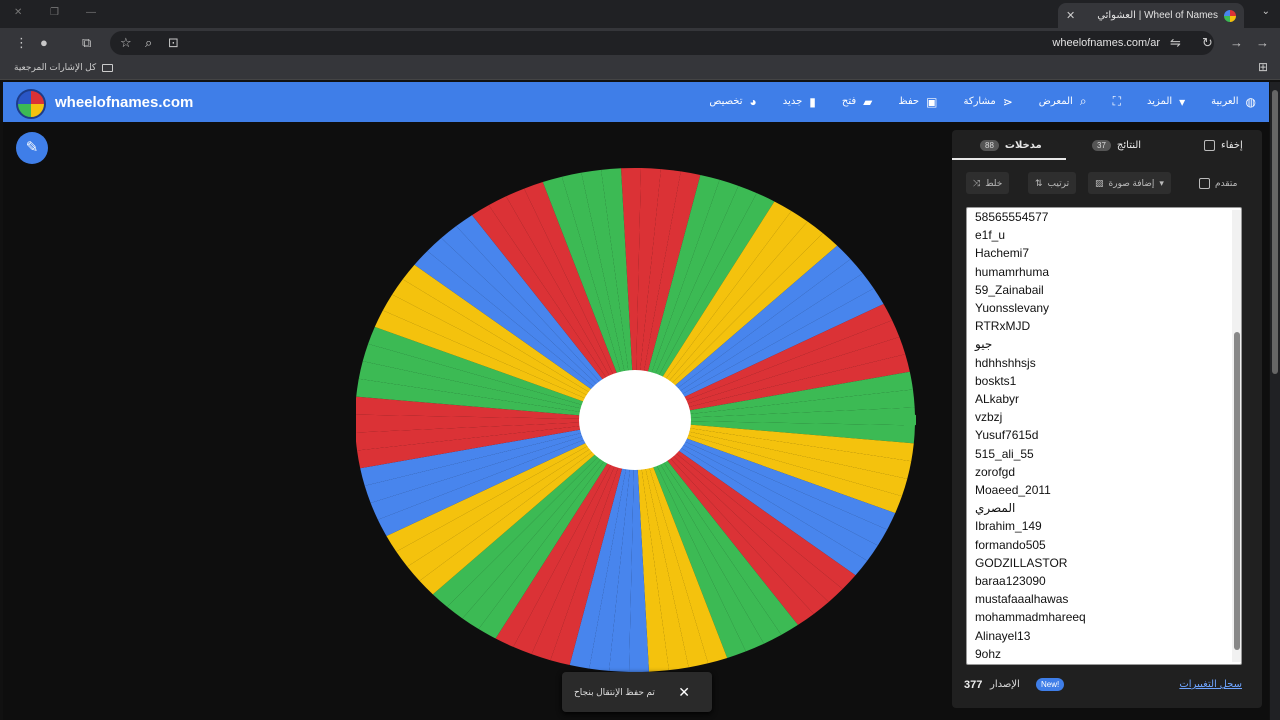  I want to click on bookmarks-label: كل الإشارات المرجعية, so click(55, 67).